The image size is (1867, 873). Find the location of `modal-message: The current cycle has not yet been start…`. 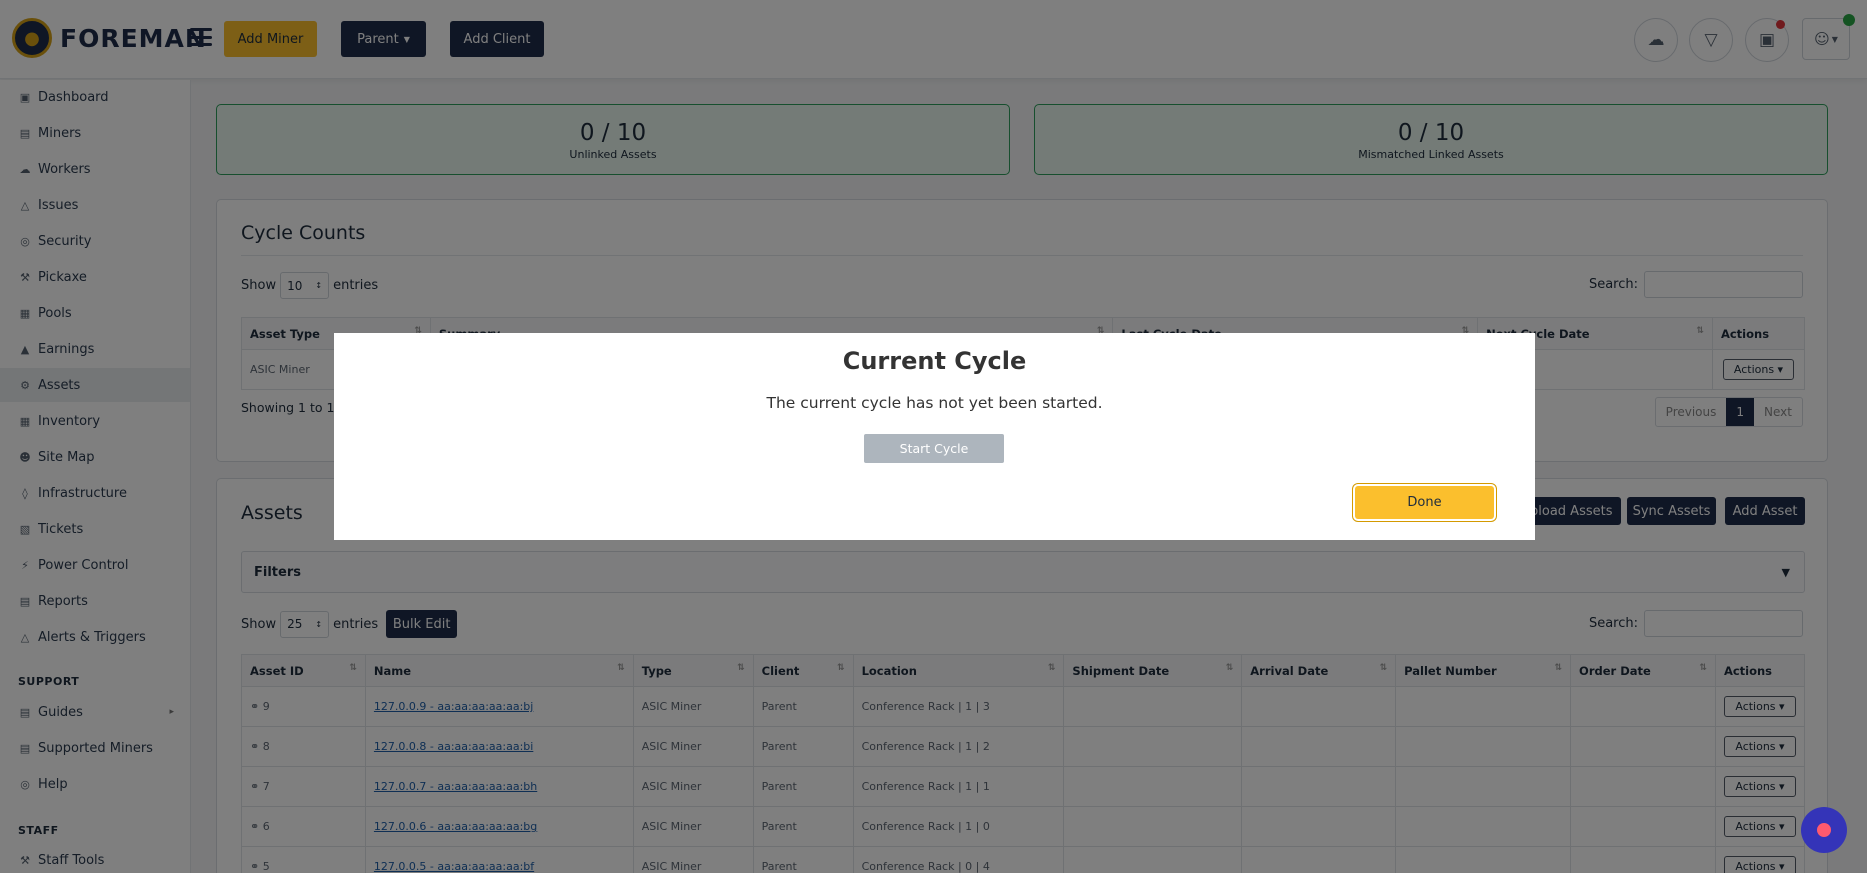

modal-message: The current cycle has not yet been start… is located at coordinates (934, 403).